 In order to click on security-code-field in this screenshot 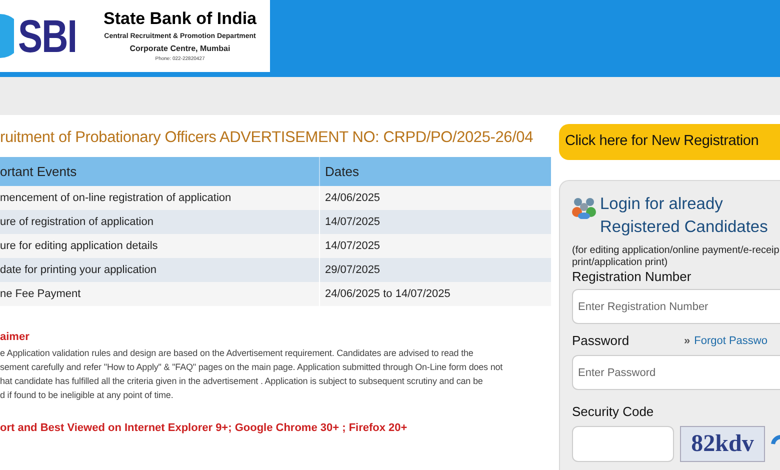, I will do `click(623, 444)`.